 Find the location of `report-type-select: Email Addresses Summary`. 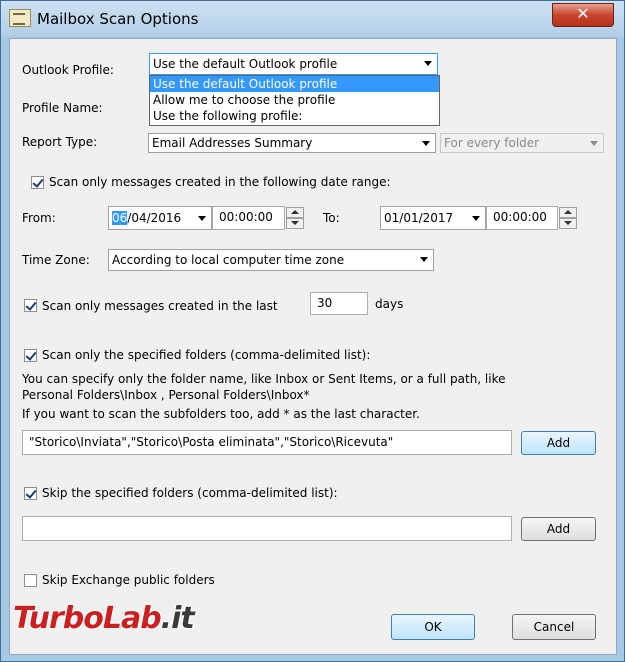

report-type-select: Email Addresses Summary is located at coordinates (292, 143).